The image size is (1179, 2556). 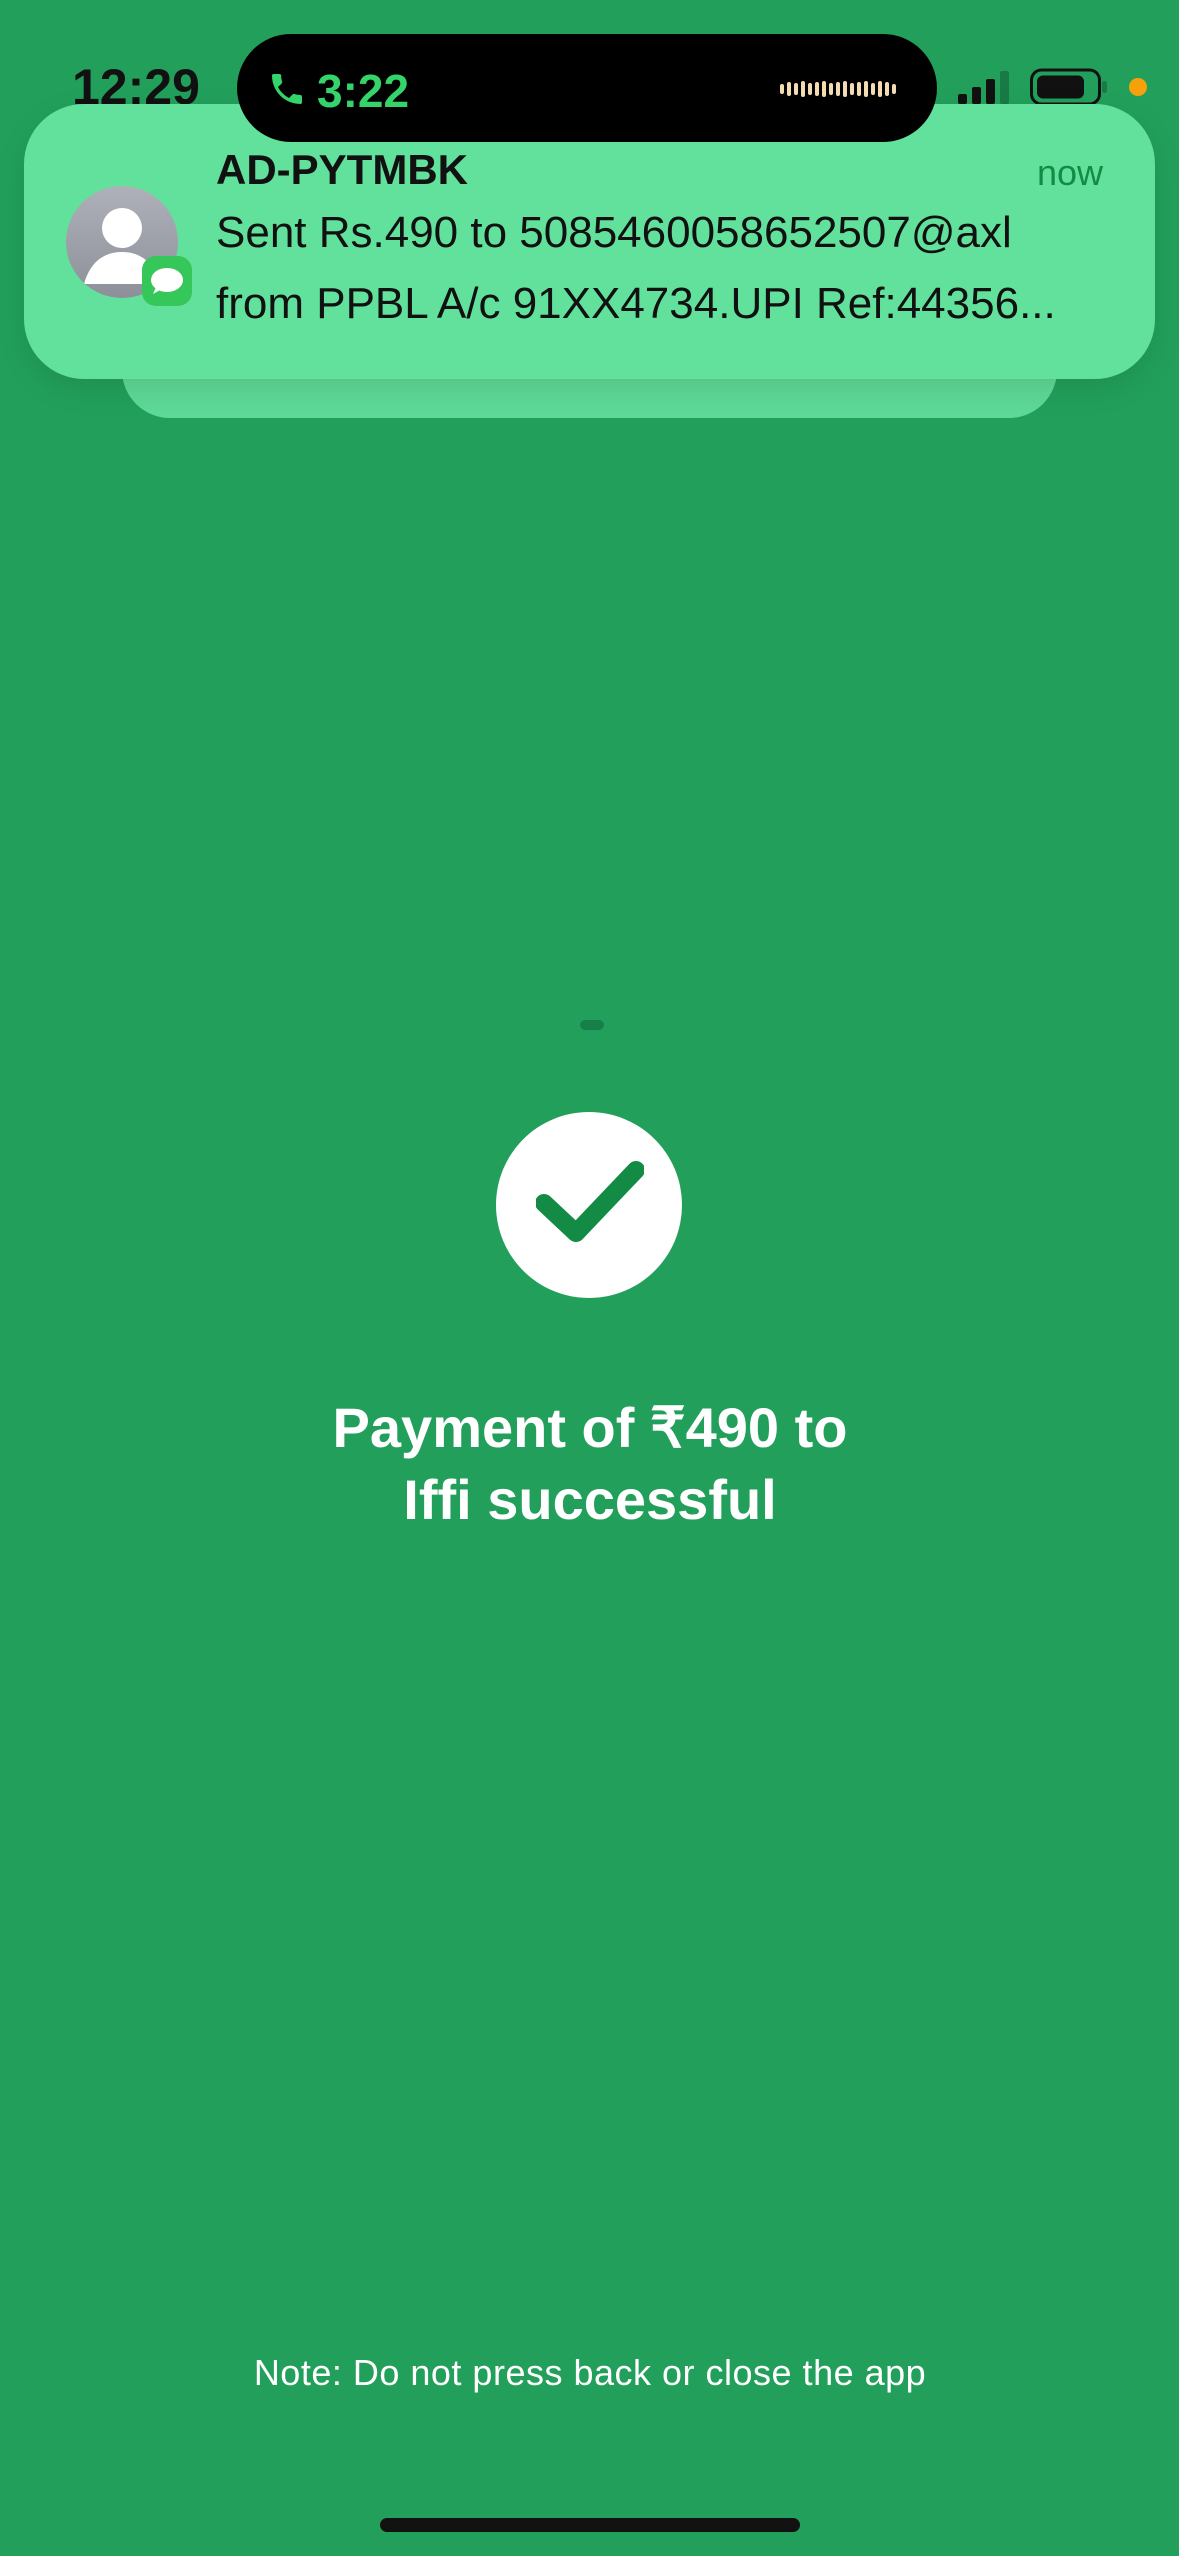 I want to click on privacy-indicator-dot, so click(x=1138, y=87).